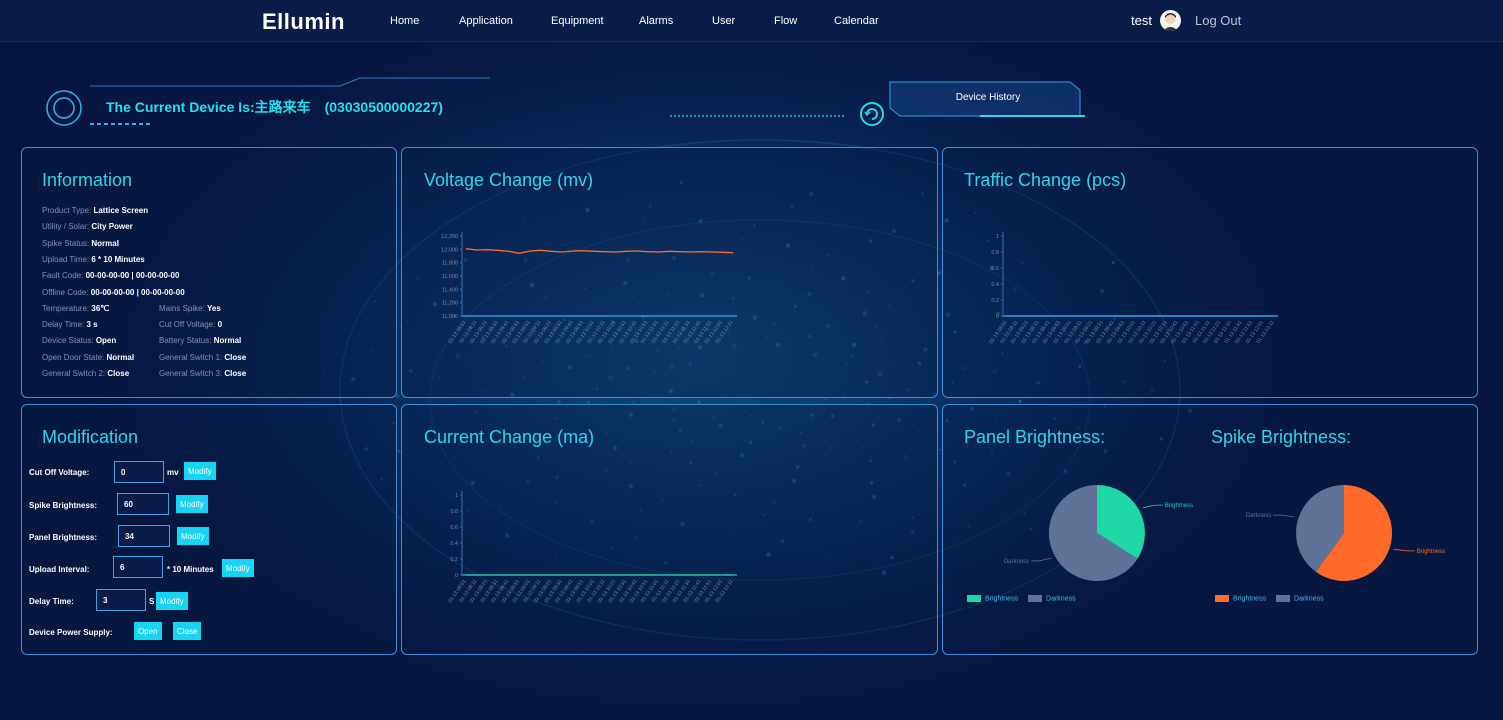 This screenshot has height=720, width=1503. What do you see at coordinates (449, 237) in the screenshot?
I see `y-tick-label: 12,200` at bounding box center [449, 237].